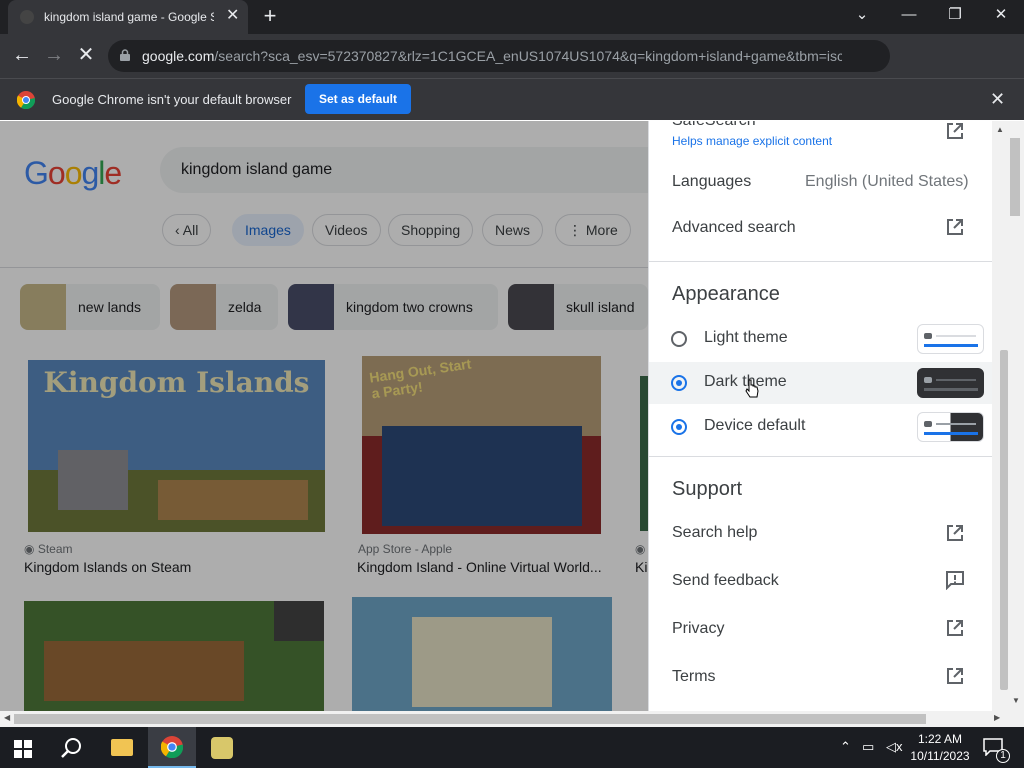 This screenshot has height=768, width=1024. I want to click on horizontal-scroll-thumb, so click(470, 719).